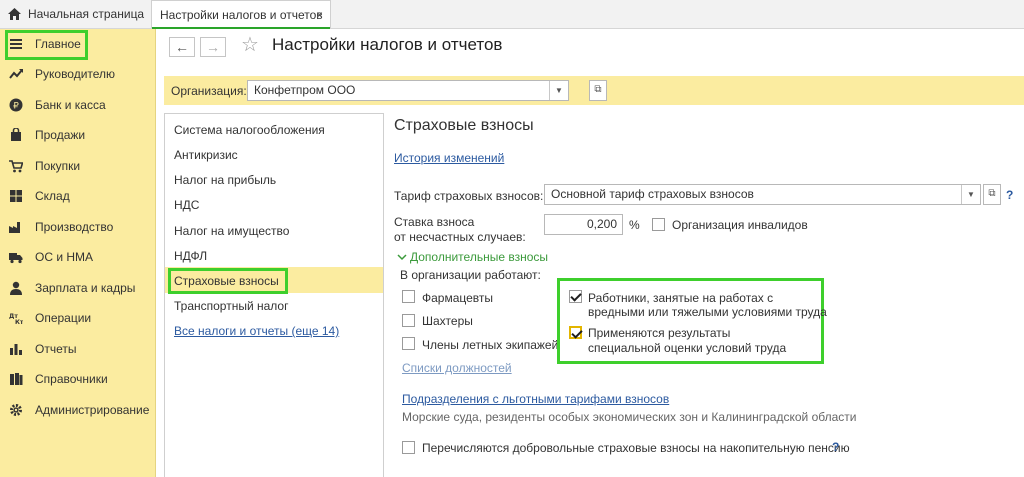 The height and width of the screenshot is (477, 1024). What do you see at coordinates (14, 14) in the screenshot?
I see `home-icon` at bounding box center [14, 14].